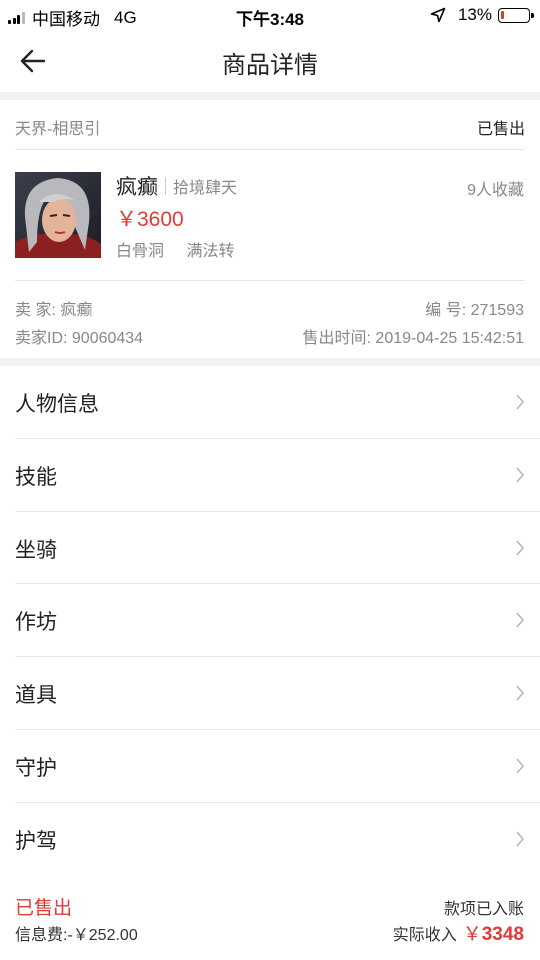 This screenshot has height=960, width=540. What do you see at coordinates (483, 909) in the screenshot?
I see `account-status: 款项已入账` at bounding box center [483, 909].